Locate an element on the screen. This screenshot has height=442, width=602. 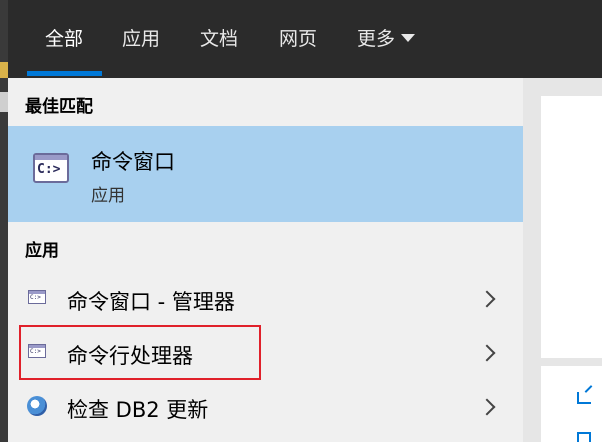
active-tab-indicator is located at coordinates (64, 73).